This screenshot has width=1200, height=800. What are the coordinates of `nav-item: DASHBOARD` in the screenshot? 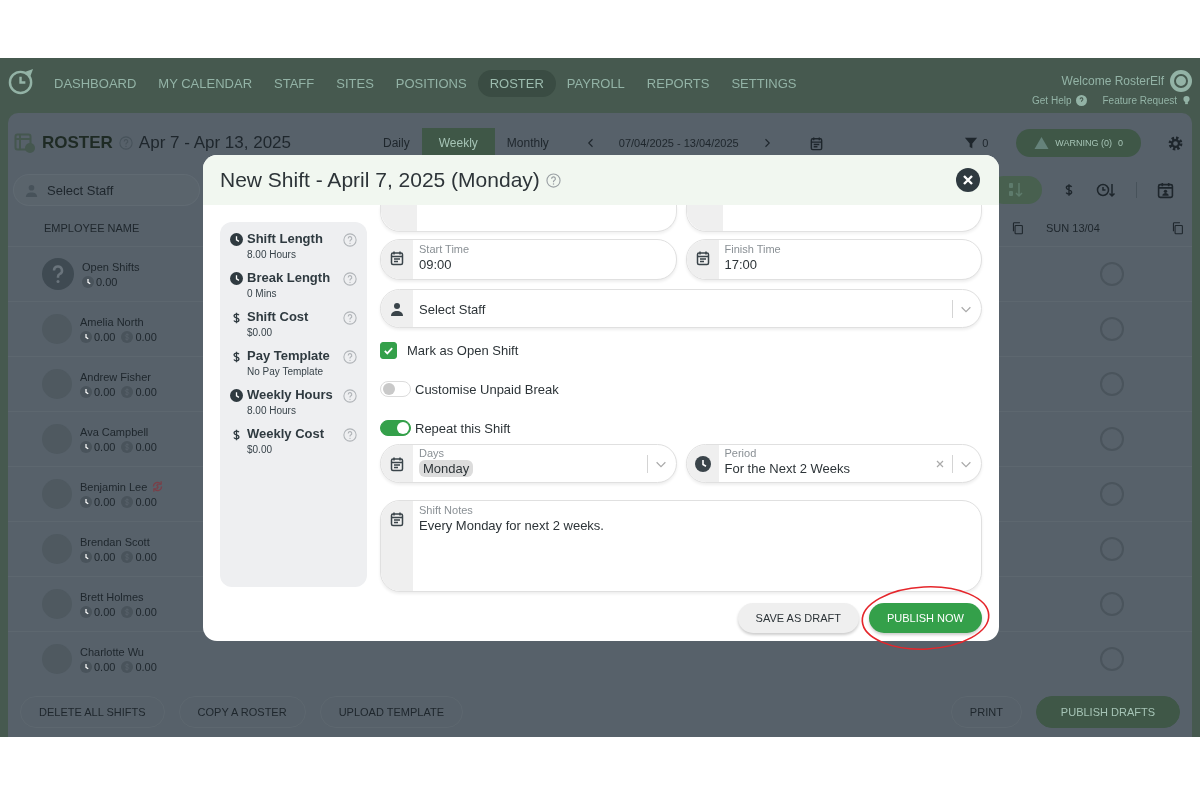 It's located at (95, 83).